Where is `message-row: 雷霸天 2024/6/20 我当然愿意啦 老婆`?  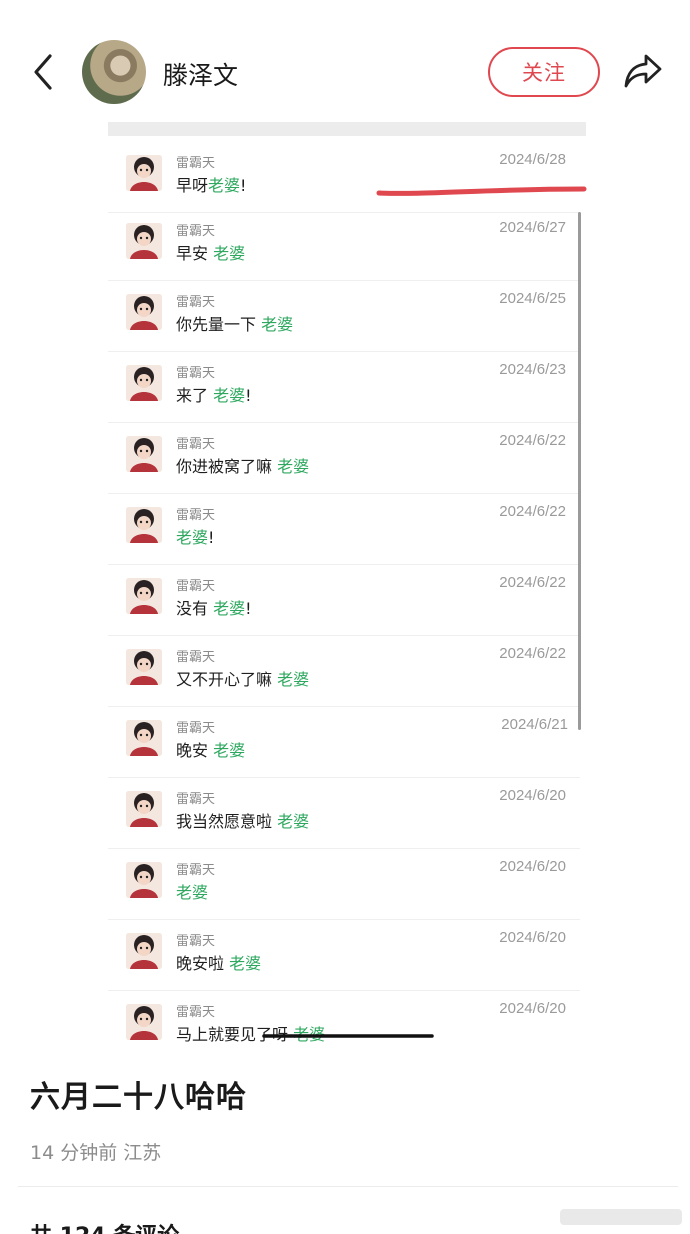
message-row: 雷霸天 2024/6/20 我当然愿意啦 老婆 is located at coordinates (344, 813).